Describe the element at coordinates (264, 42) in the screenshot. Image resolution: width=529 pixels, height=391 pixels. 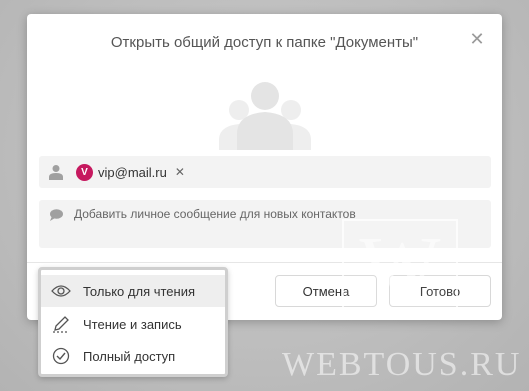
I see `dialog-title: Открыть общий доступ к папке "Документы"` at that location.